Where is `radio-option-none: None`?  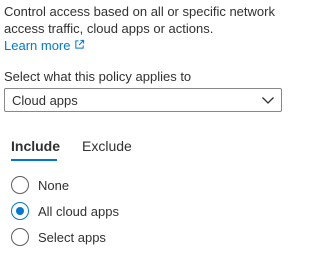 radio-option-none: None is located at coordinates (40, 185).